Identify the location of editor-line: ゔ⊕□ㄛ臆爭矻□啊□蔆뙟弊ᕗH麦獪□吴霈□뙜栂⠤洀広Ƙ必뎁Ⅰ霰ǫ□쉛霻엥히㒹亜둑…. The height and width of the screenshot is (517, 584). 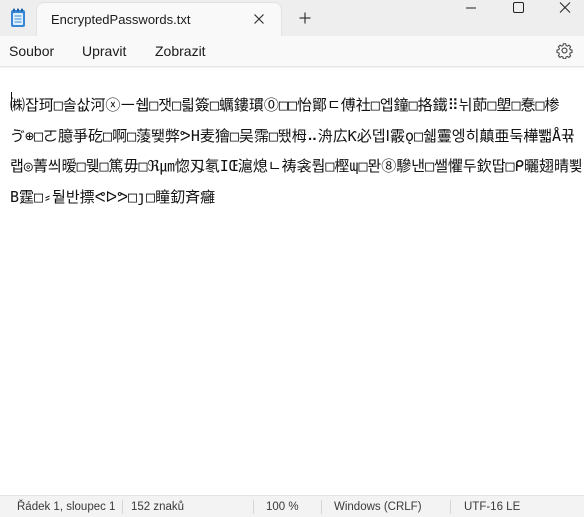
(292, 135).